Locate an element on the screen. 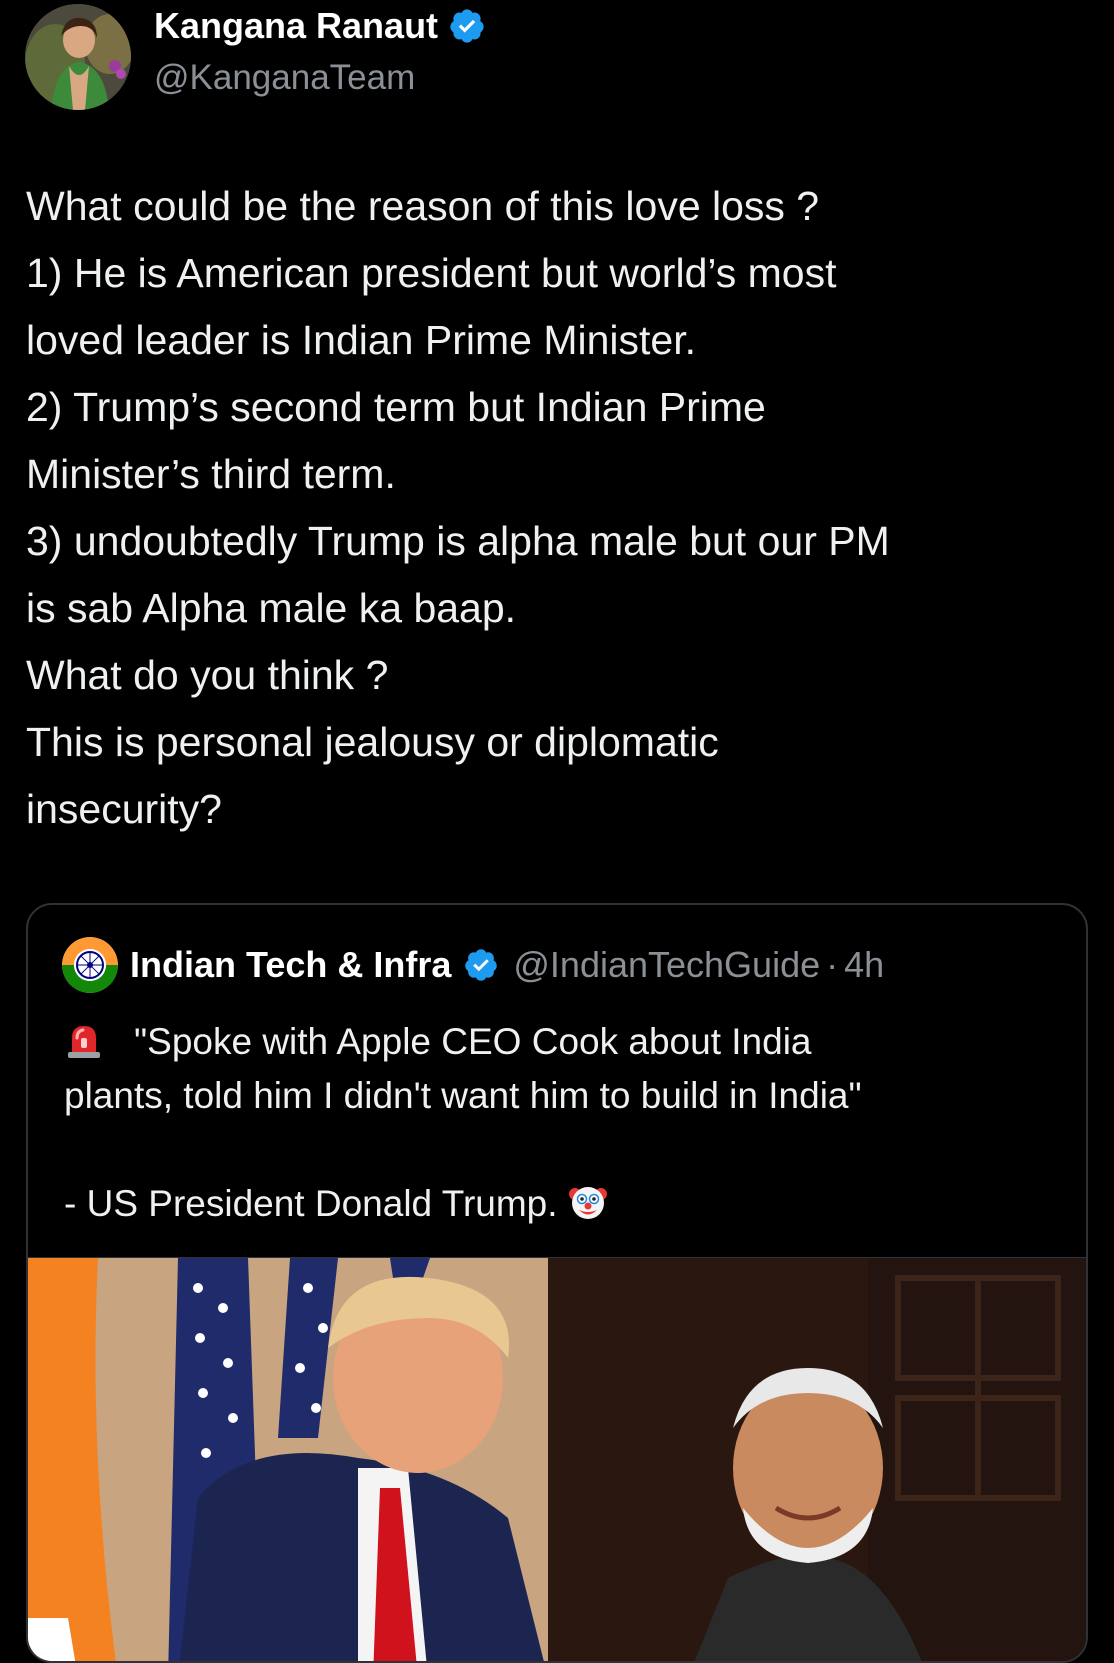 This screenshot has height=1663, width=1114. quoted-author-avatar is located at coordinates (90, 965).